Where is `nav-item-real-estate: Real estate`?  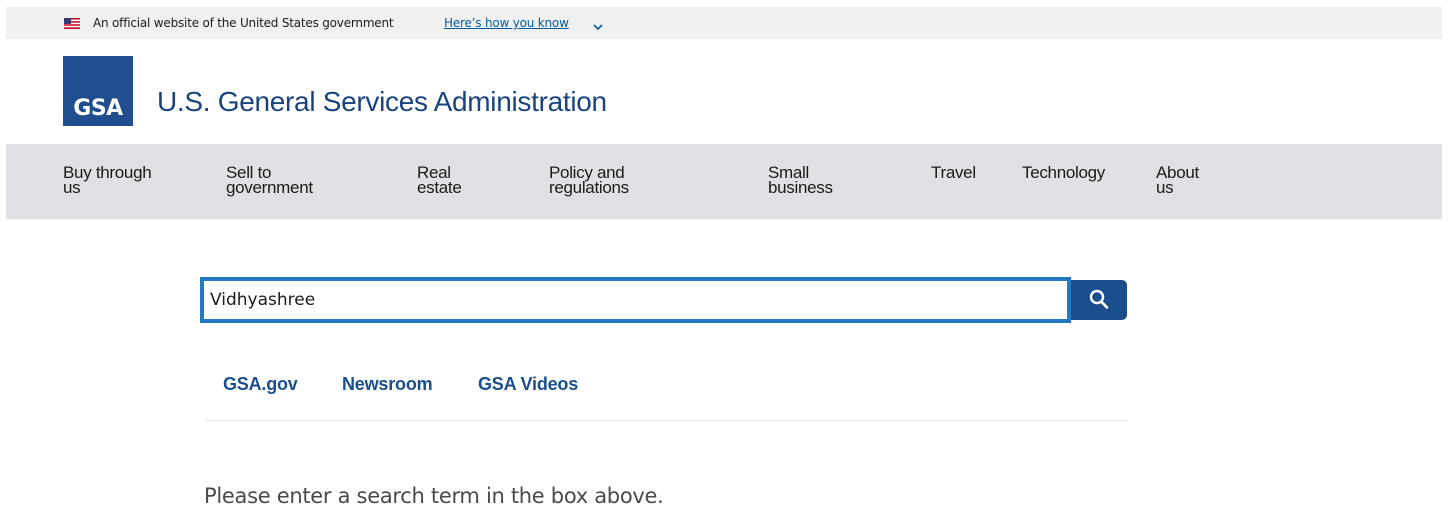 nav-item-real-estate: Real estate is located at coordinates (439, 180).